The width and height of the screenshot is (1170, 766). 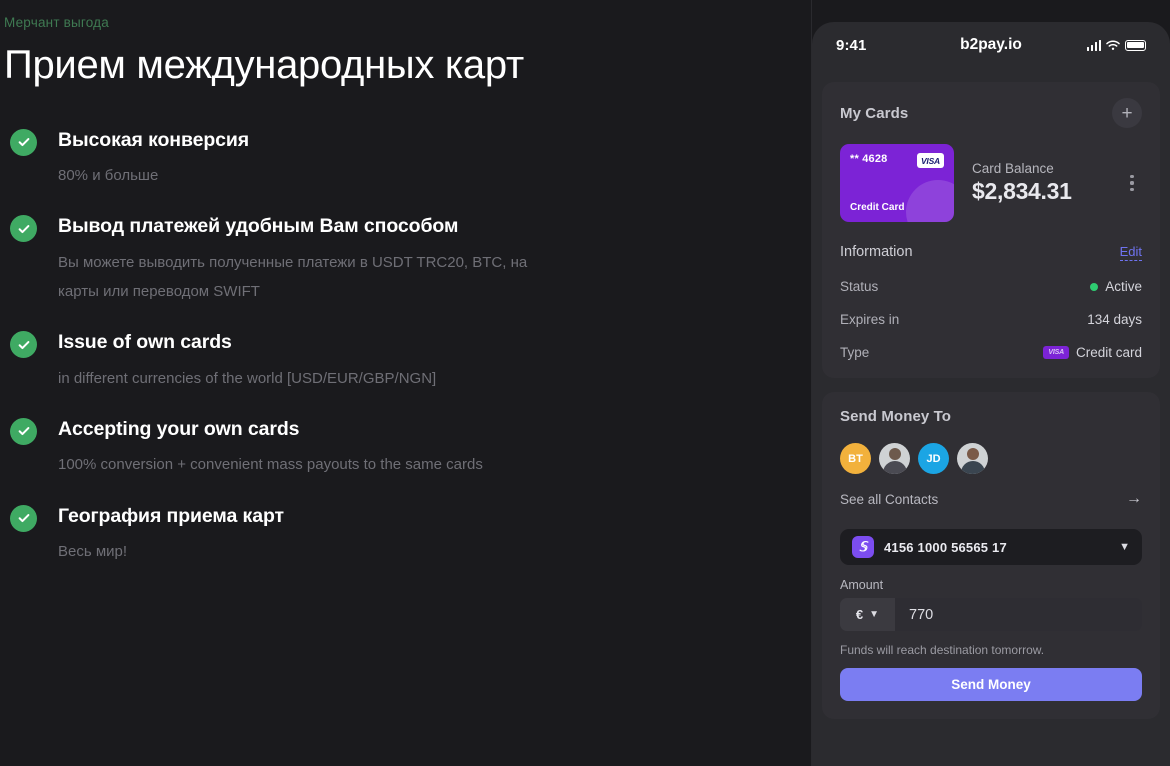 I want to click on feature-description: 80% и больше, so click(x=108, y=176).